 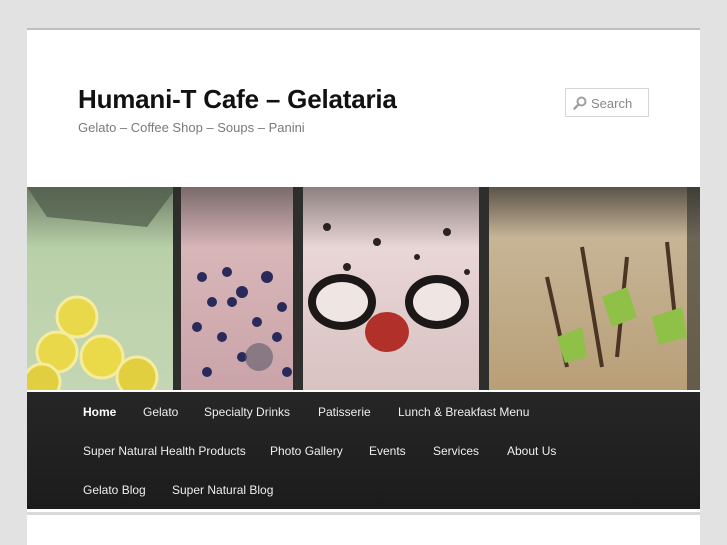 What do you see at coordinates (363, 513) in the screenshot?
I see `content-divider` at bounding box center [363, 513].